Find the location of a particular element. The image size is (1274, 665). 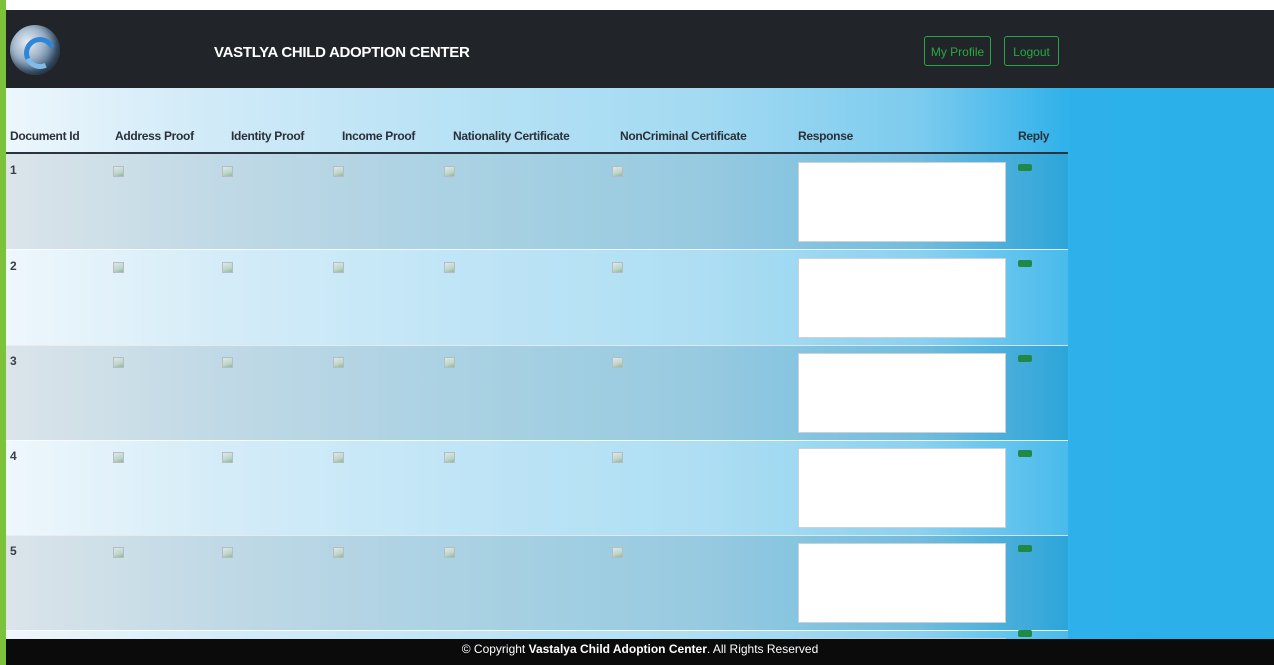

column-header-reply: Reply is located at coordinates (1034, 136).